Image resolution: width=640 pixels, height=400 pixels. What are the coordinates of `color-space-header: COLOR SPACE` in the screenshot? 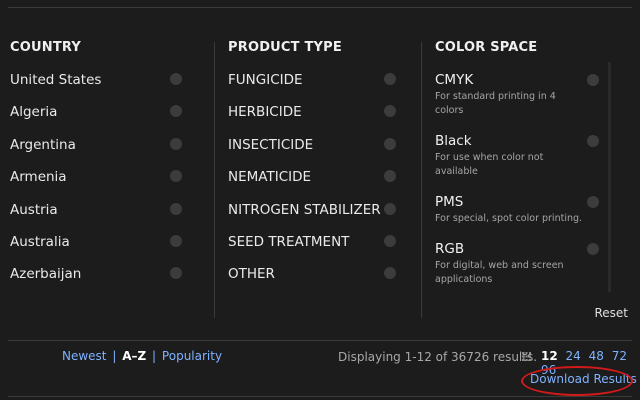 It's located at (486, 47).